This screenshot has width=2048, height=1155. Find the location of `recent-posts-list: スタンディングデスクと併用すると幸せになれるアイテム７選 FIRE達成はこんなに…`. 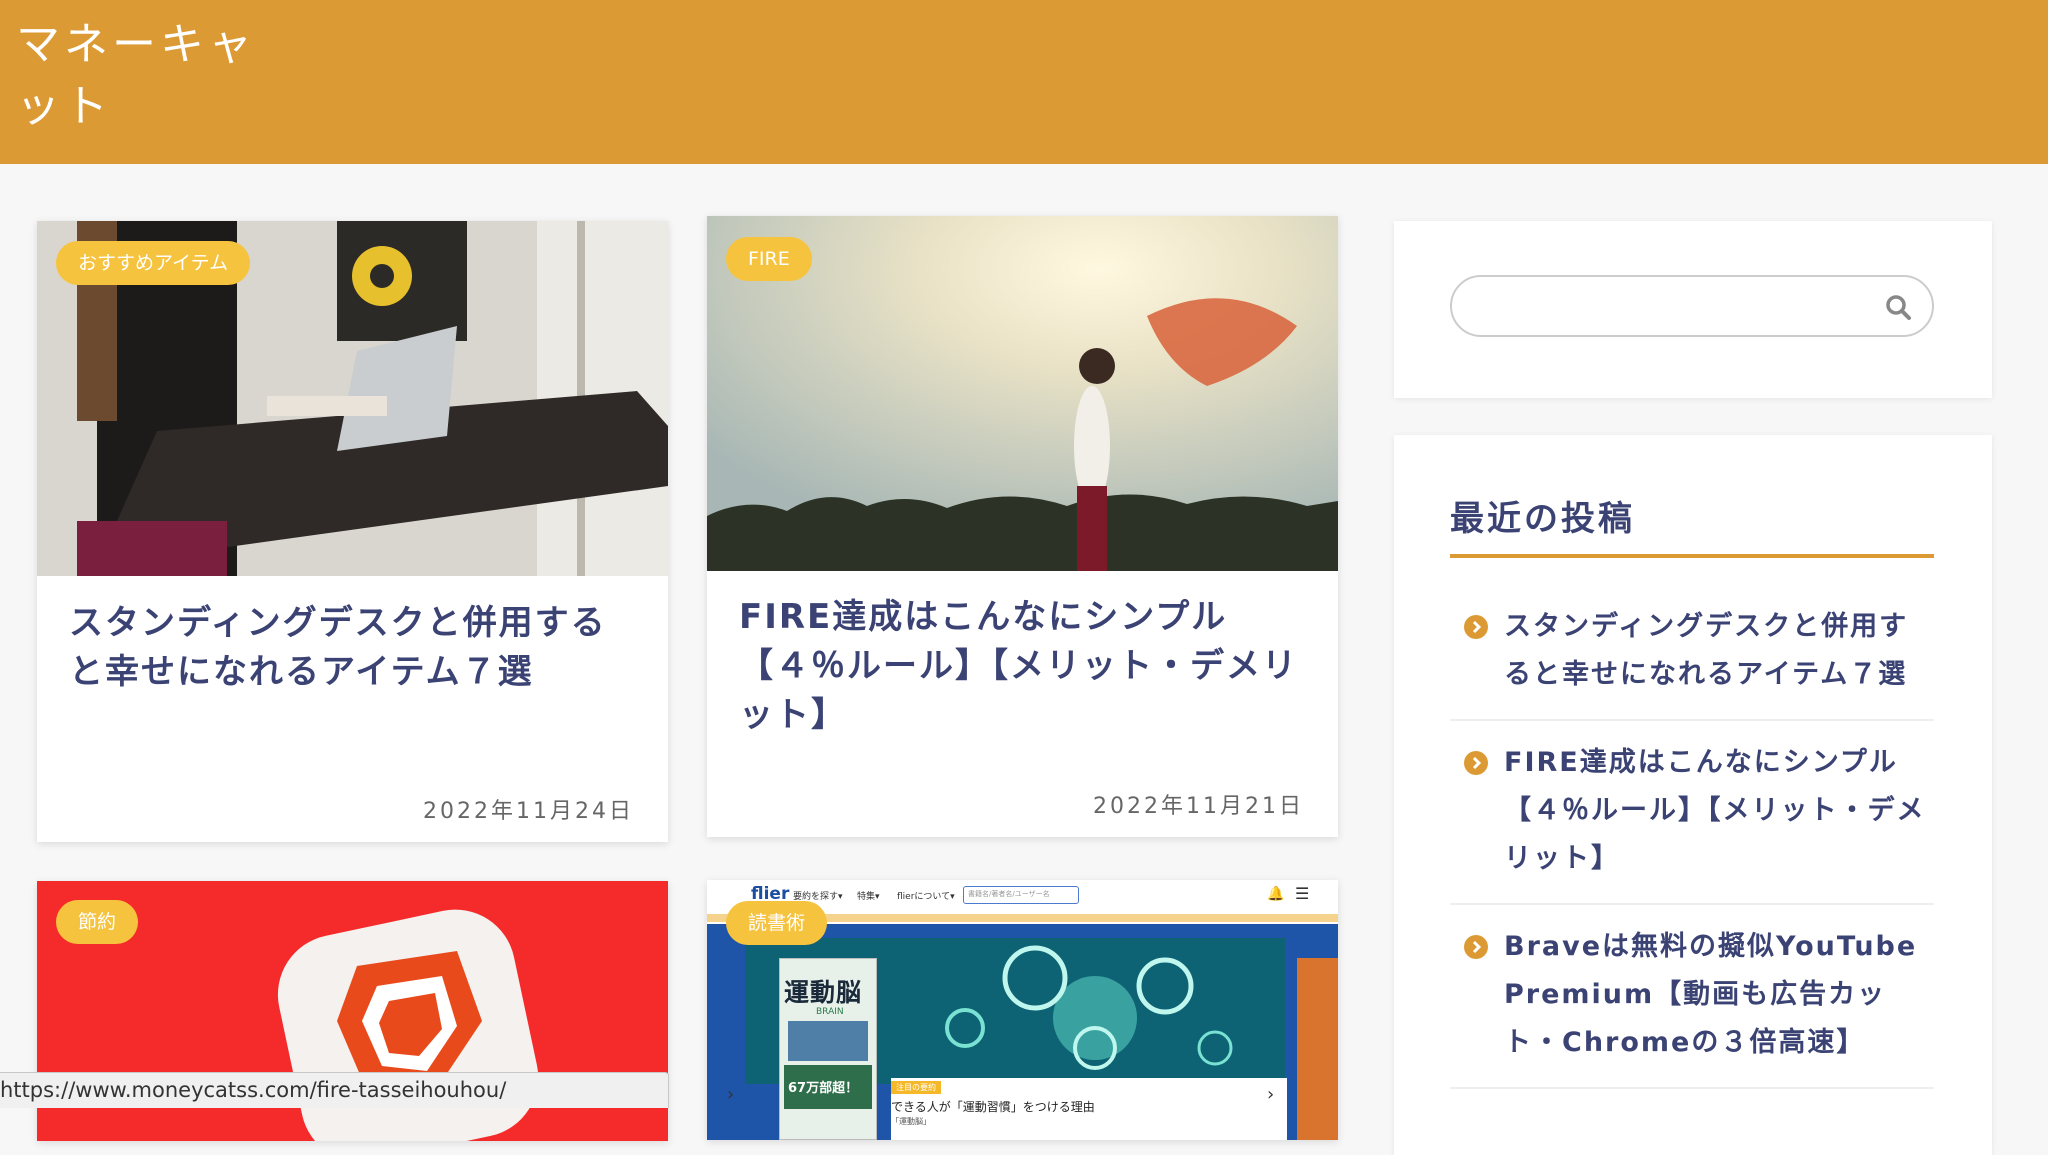

recent-posts-list: スタンディングデスクと併用すると幸せになれるアイテム７選 FIRE達成はこんなに… is located at coordinates (1692, 837).